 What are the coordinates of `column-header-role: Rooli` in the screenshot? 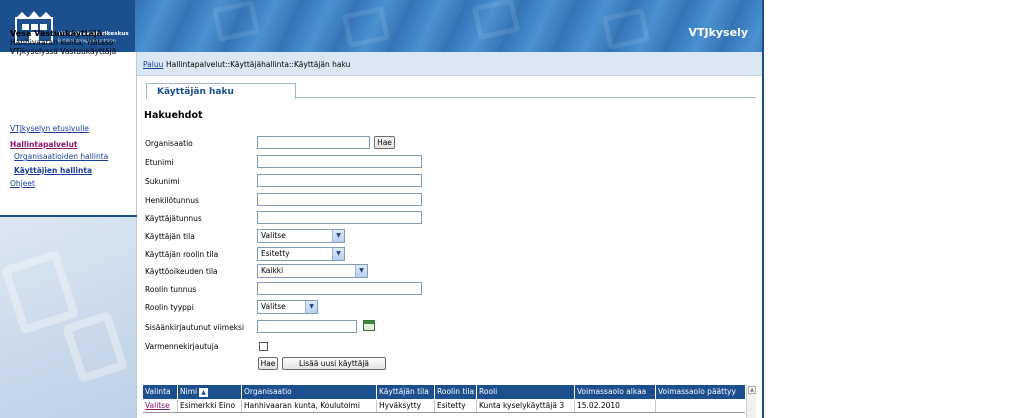 It's located at (526, 392).